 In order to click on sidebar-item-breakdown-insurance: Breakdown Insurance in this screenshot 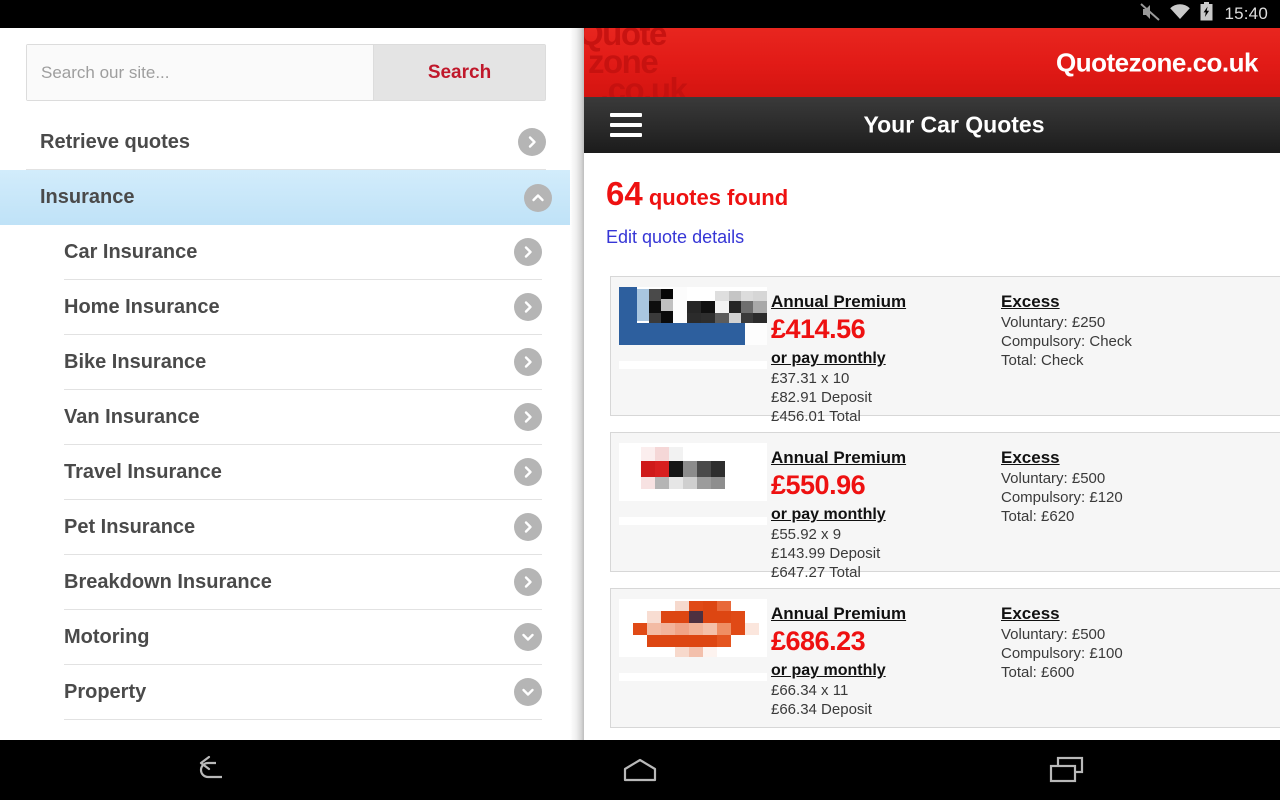, I will do `click(303, 582)`.